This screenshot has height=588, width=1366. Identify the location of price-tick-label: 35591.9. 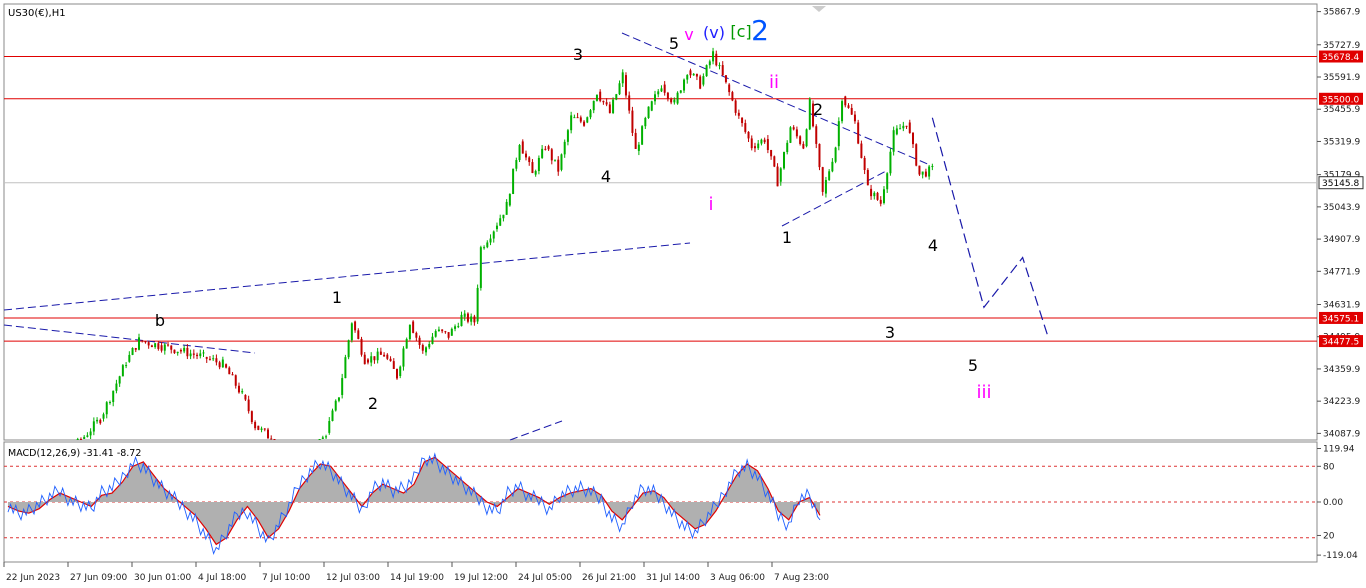
(1341, 78).